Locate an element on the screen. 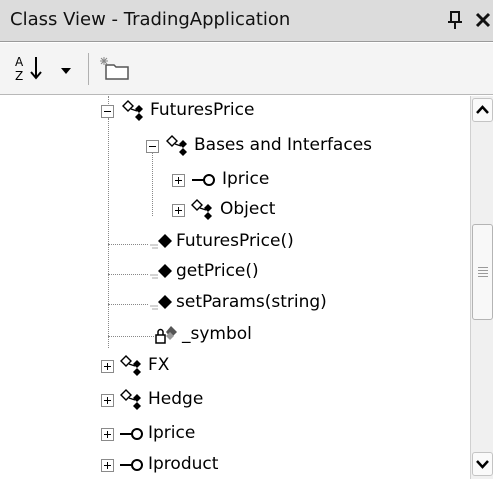 This screenshot has height=479, width=493. tree-item-label: Bases and Interfaces is located at coordinates (283, 145).